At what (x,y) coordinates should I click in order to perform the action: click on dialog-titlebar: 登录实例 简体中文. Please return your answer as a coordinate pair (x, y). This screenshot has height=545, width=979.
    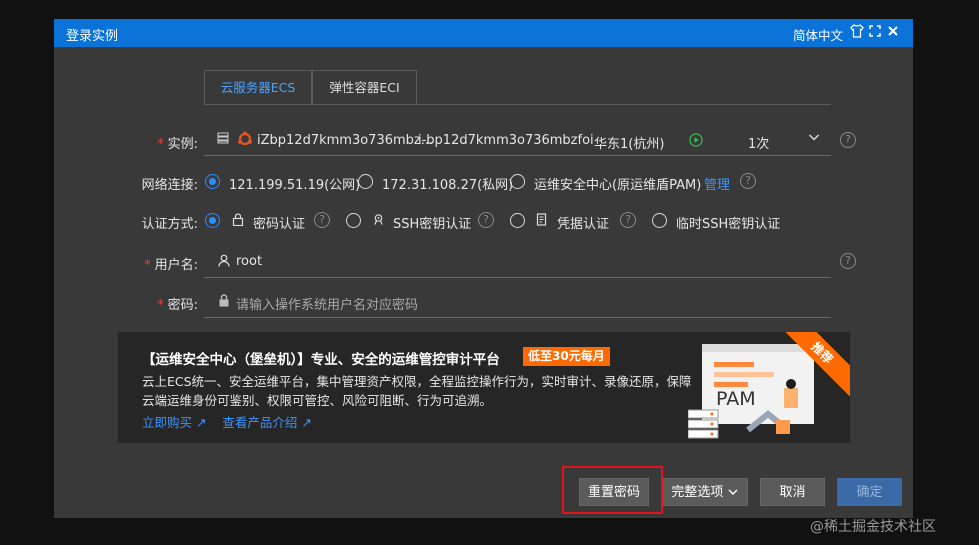
    Looking at the image, I should click on (483, 33).